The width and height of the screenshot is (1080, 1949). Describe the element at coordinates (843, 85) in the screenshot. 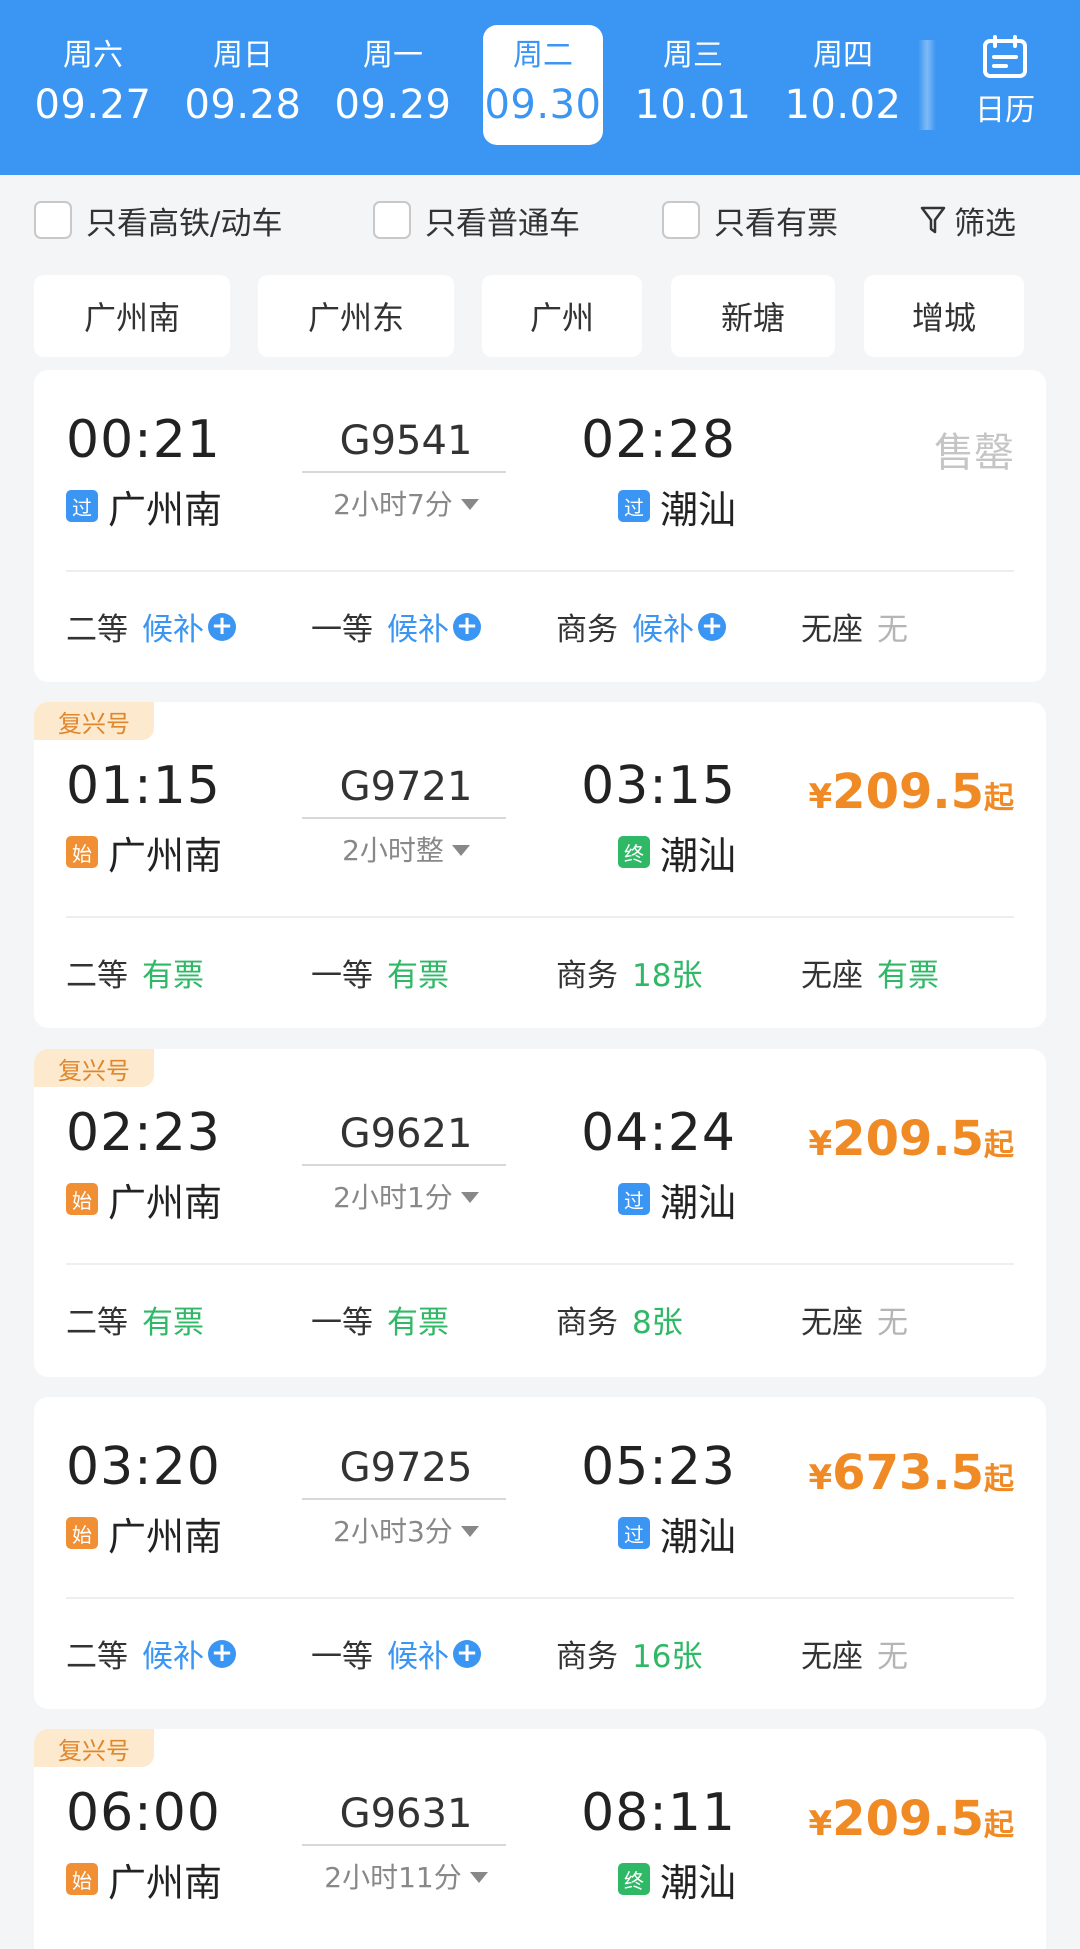

I see `date-tab-5: 周四 10.02` at that location.